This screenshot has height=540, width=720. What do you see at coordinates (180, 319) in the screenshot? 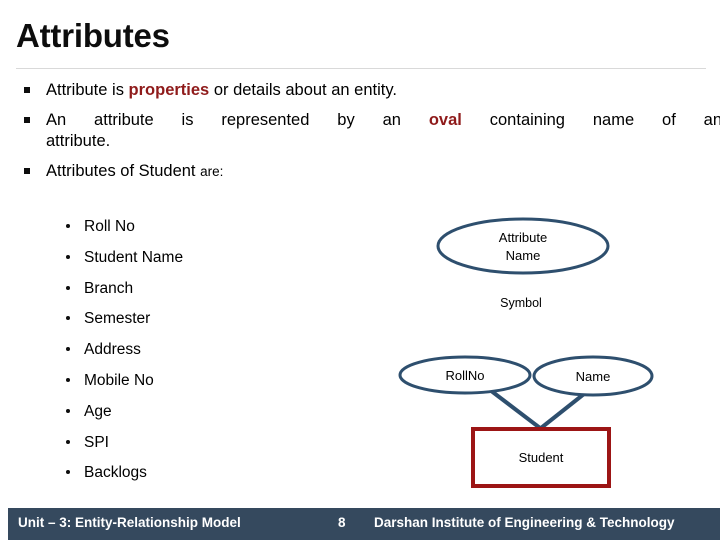
I see `list-item: Semester` at bounding box center [180, 319].